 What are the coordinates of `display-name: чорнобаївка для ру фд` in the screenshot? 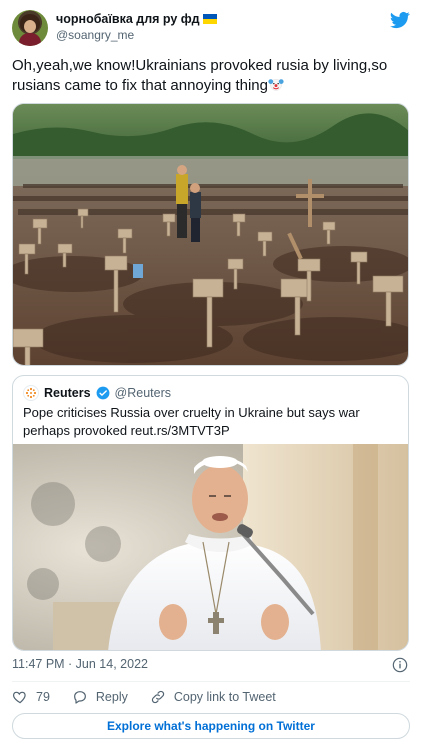 It's located at (136, 19).